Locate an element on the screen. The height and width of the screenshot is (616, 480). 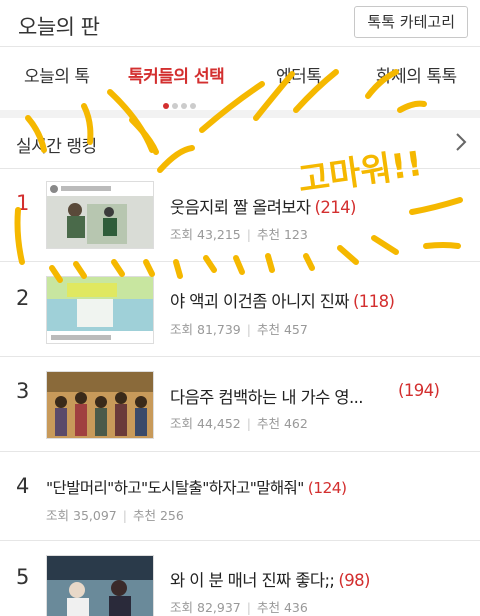
rank-number: 3 is located at coordinates (23, 391).